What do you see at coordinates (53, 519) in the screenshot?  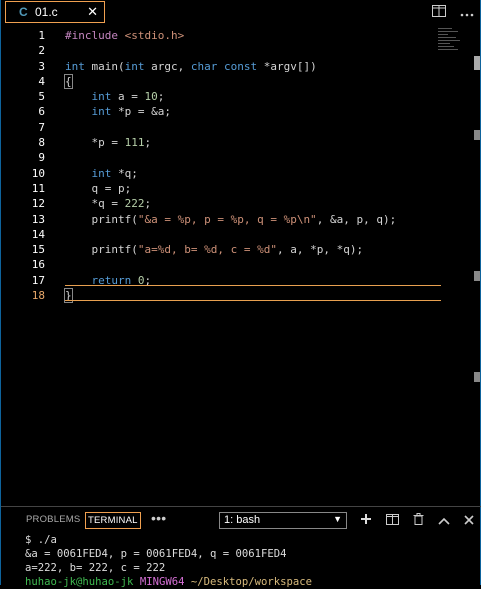 I see `tab-problems: PROBLEMS` at bounding box center [53, 519].